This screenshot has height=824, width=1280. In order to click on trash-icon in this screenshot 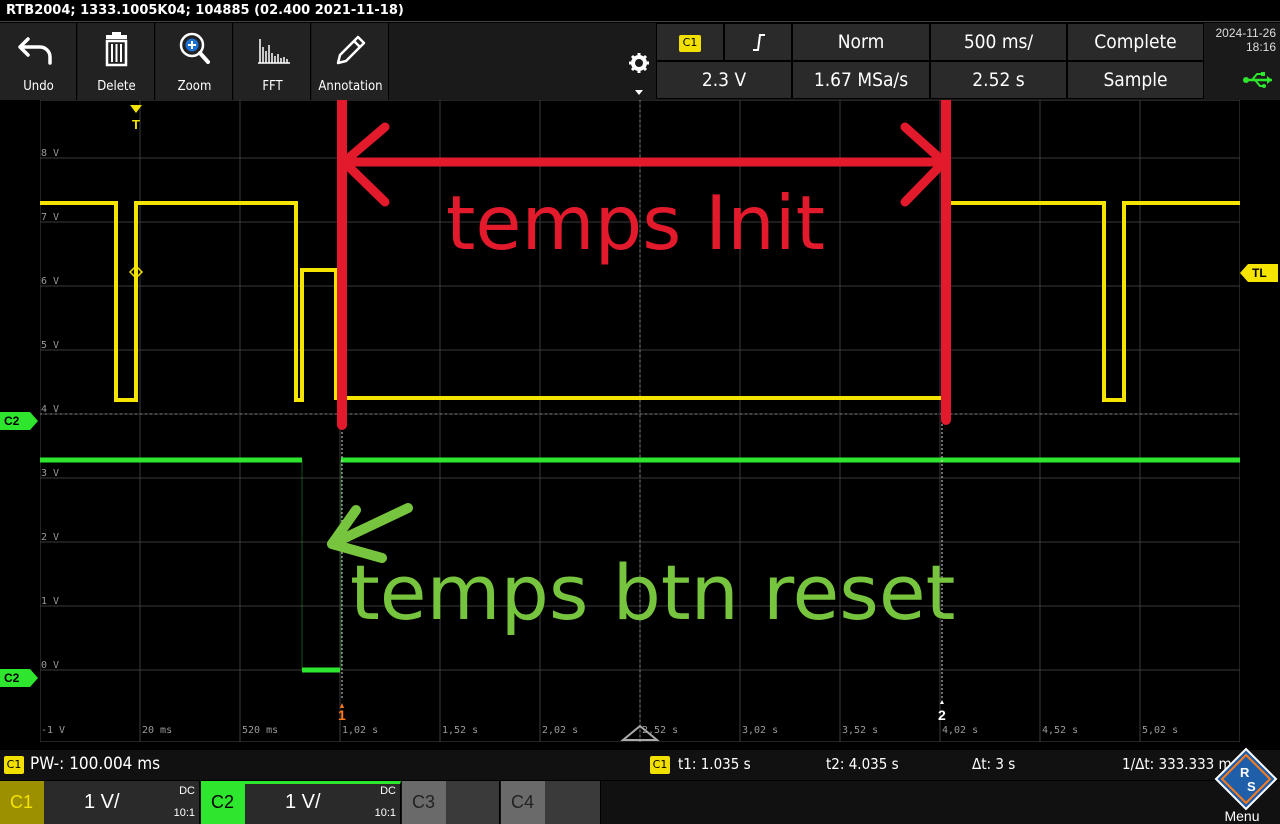, I will do `click(116, 49)`.